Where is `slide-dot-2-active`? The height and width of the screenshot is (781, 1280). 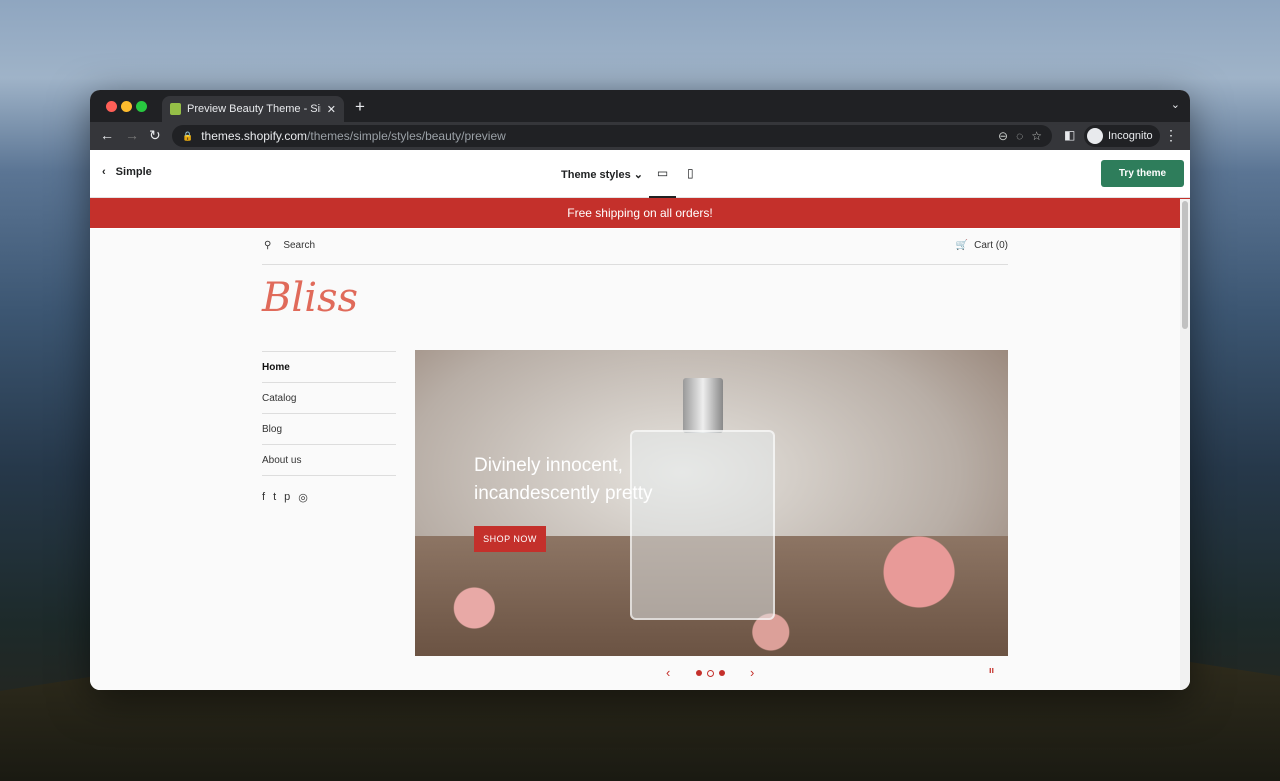
slide-dot-2-active is located at coordinates (710, 673).